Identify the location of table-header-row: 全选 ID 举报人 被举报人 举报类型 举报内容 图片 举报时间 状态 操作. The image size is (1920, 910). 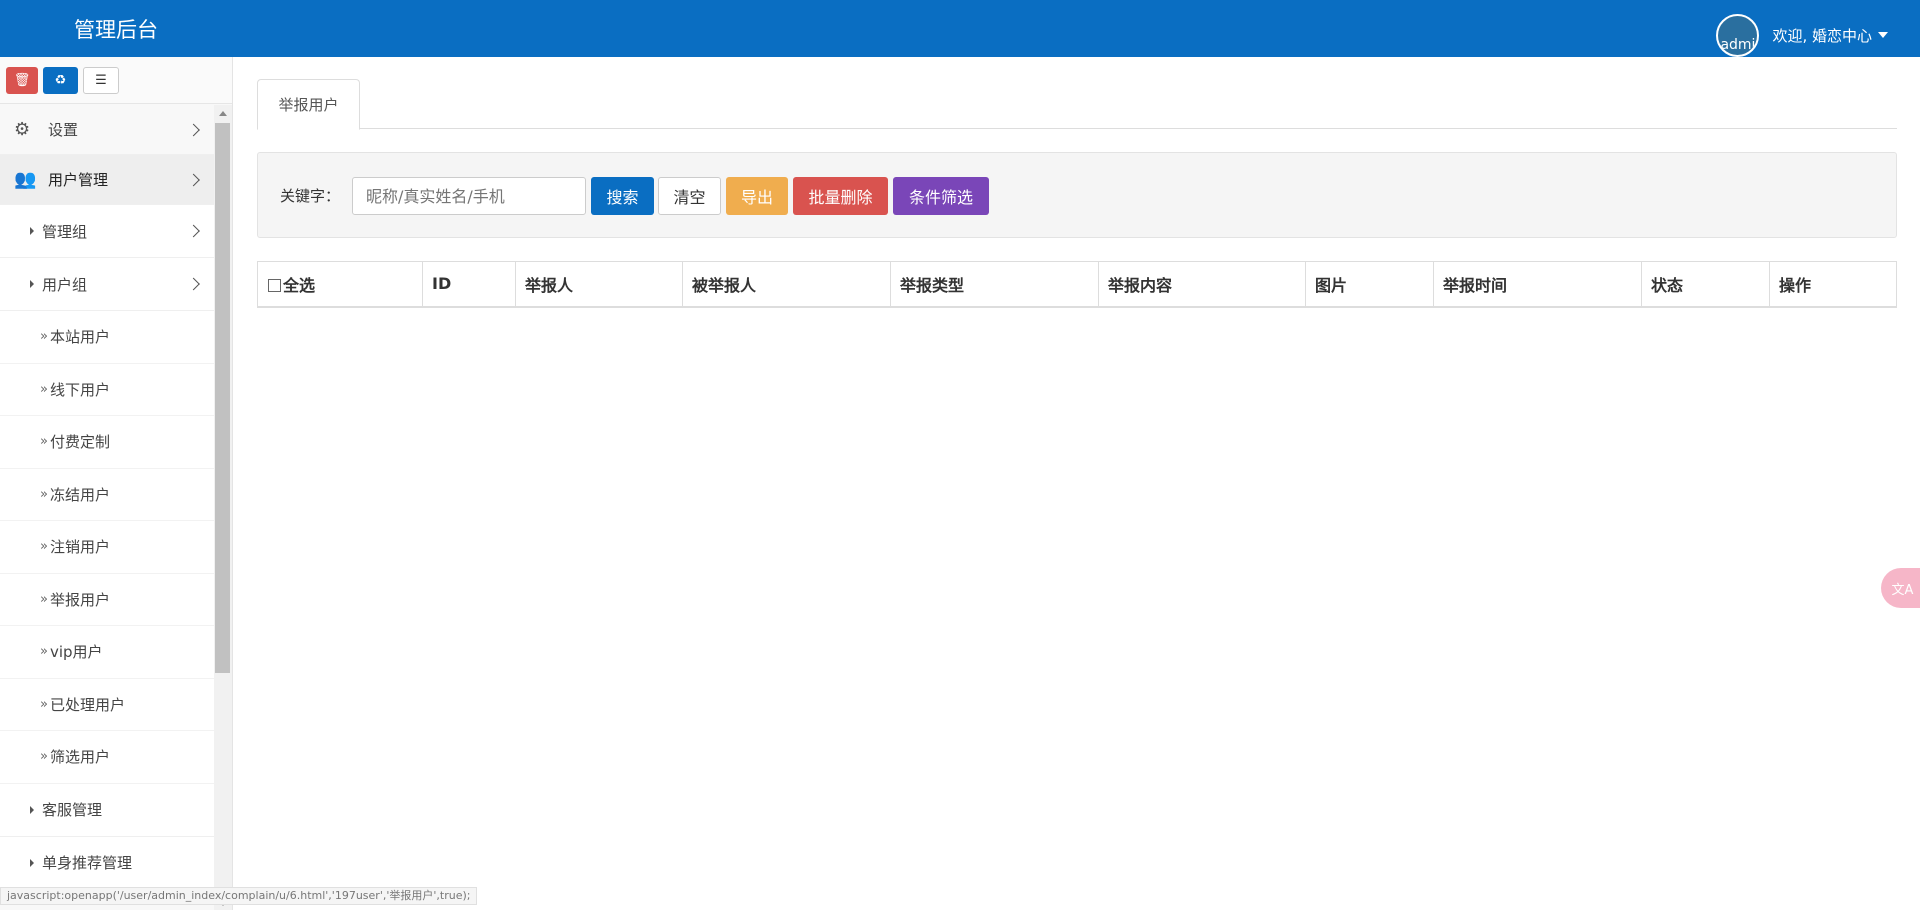
(1077, 284).